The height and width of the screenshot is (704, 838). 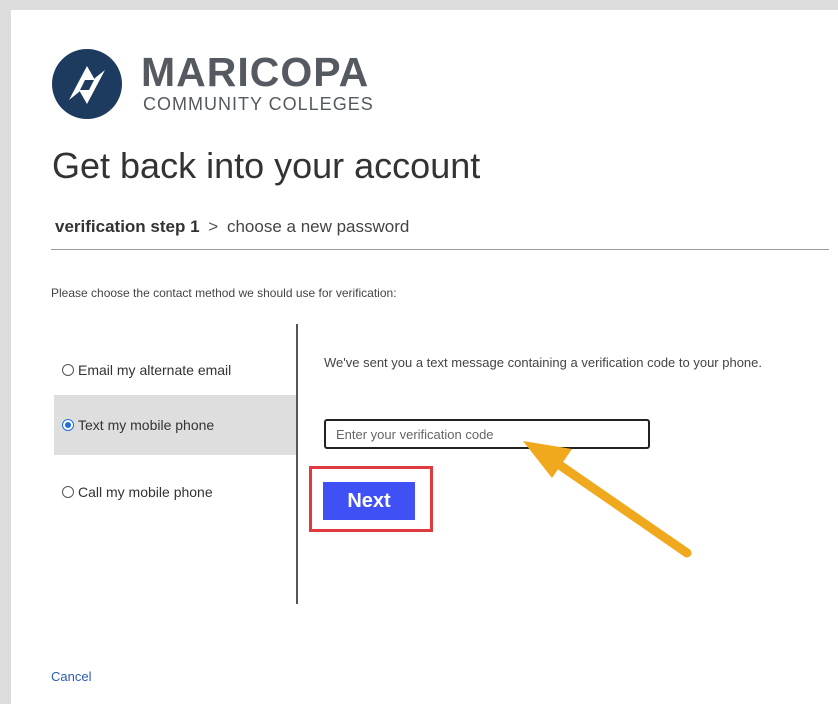 I want to click on vertical-divider, so click(x=297, y=464).